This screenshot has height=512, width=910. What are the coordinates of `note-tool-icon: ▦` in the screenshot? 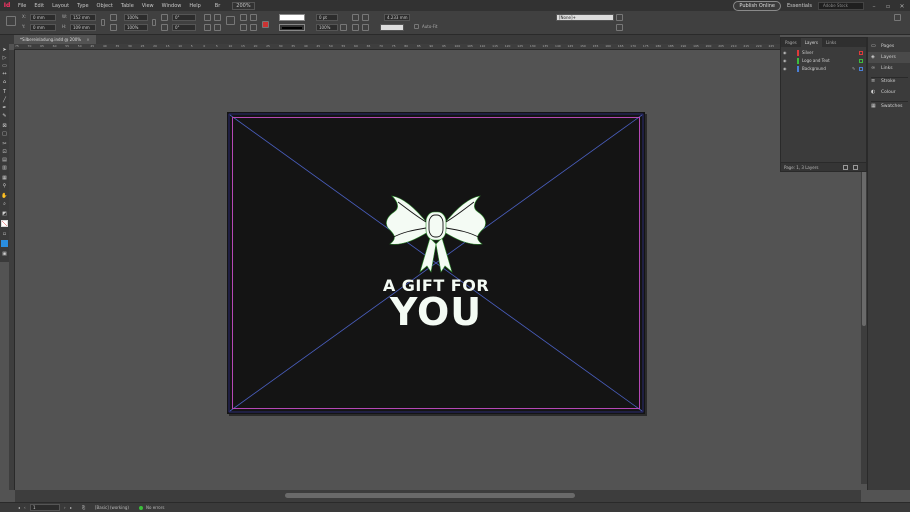 It's located at (4, 177).